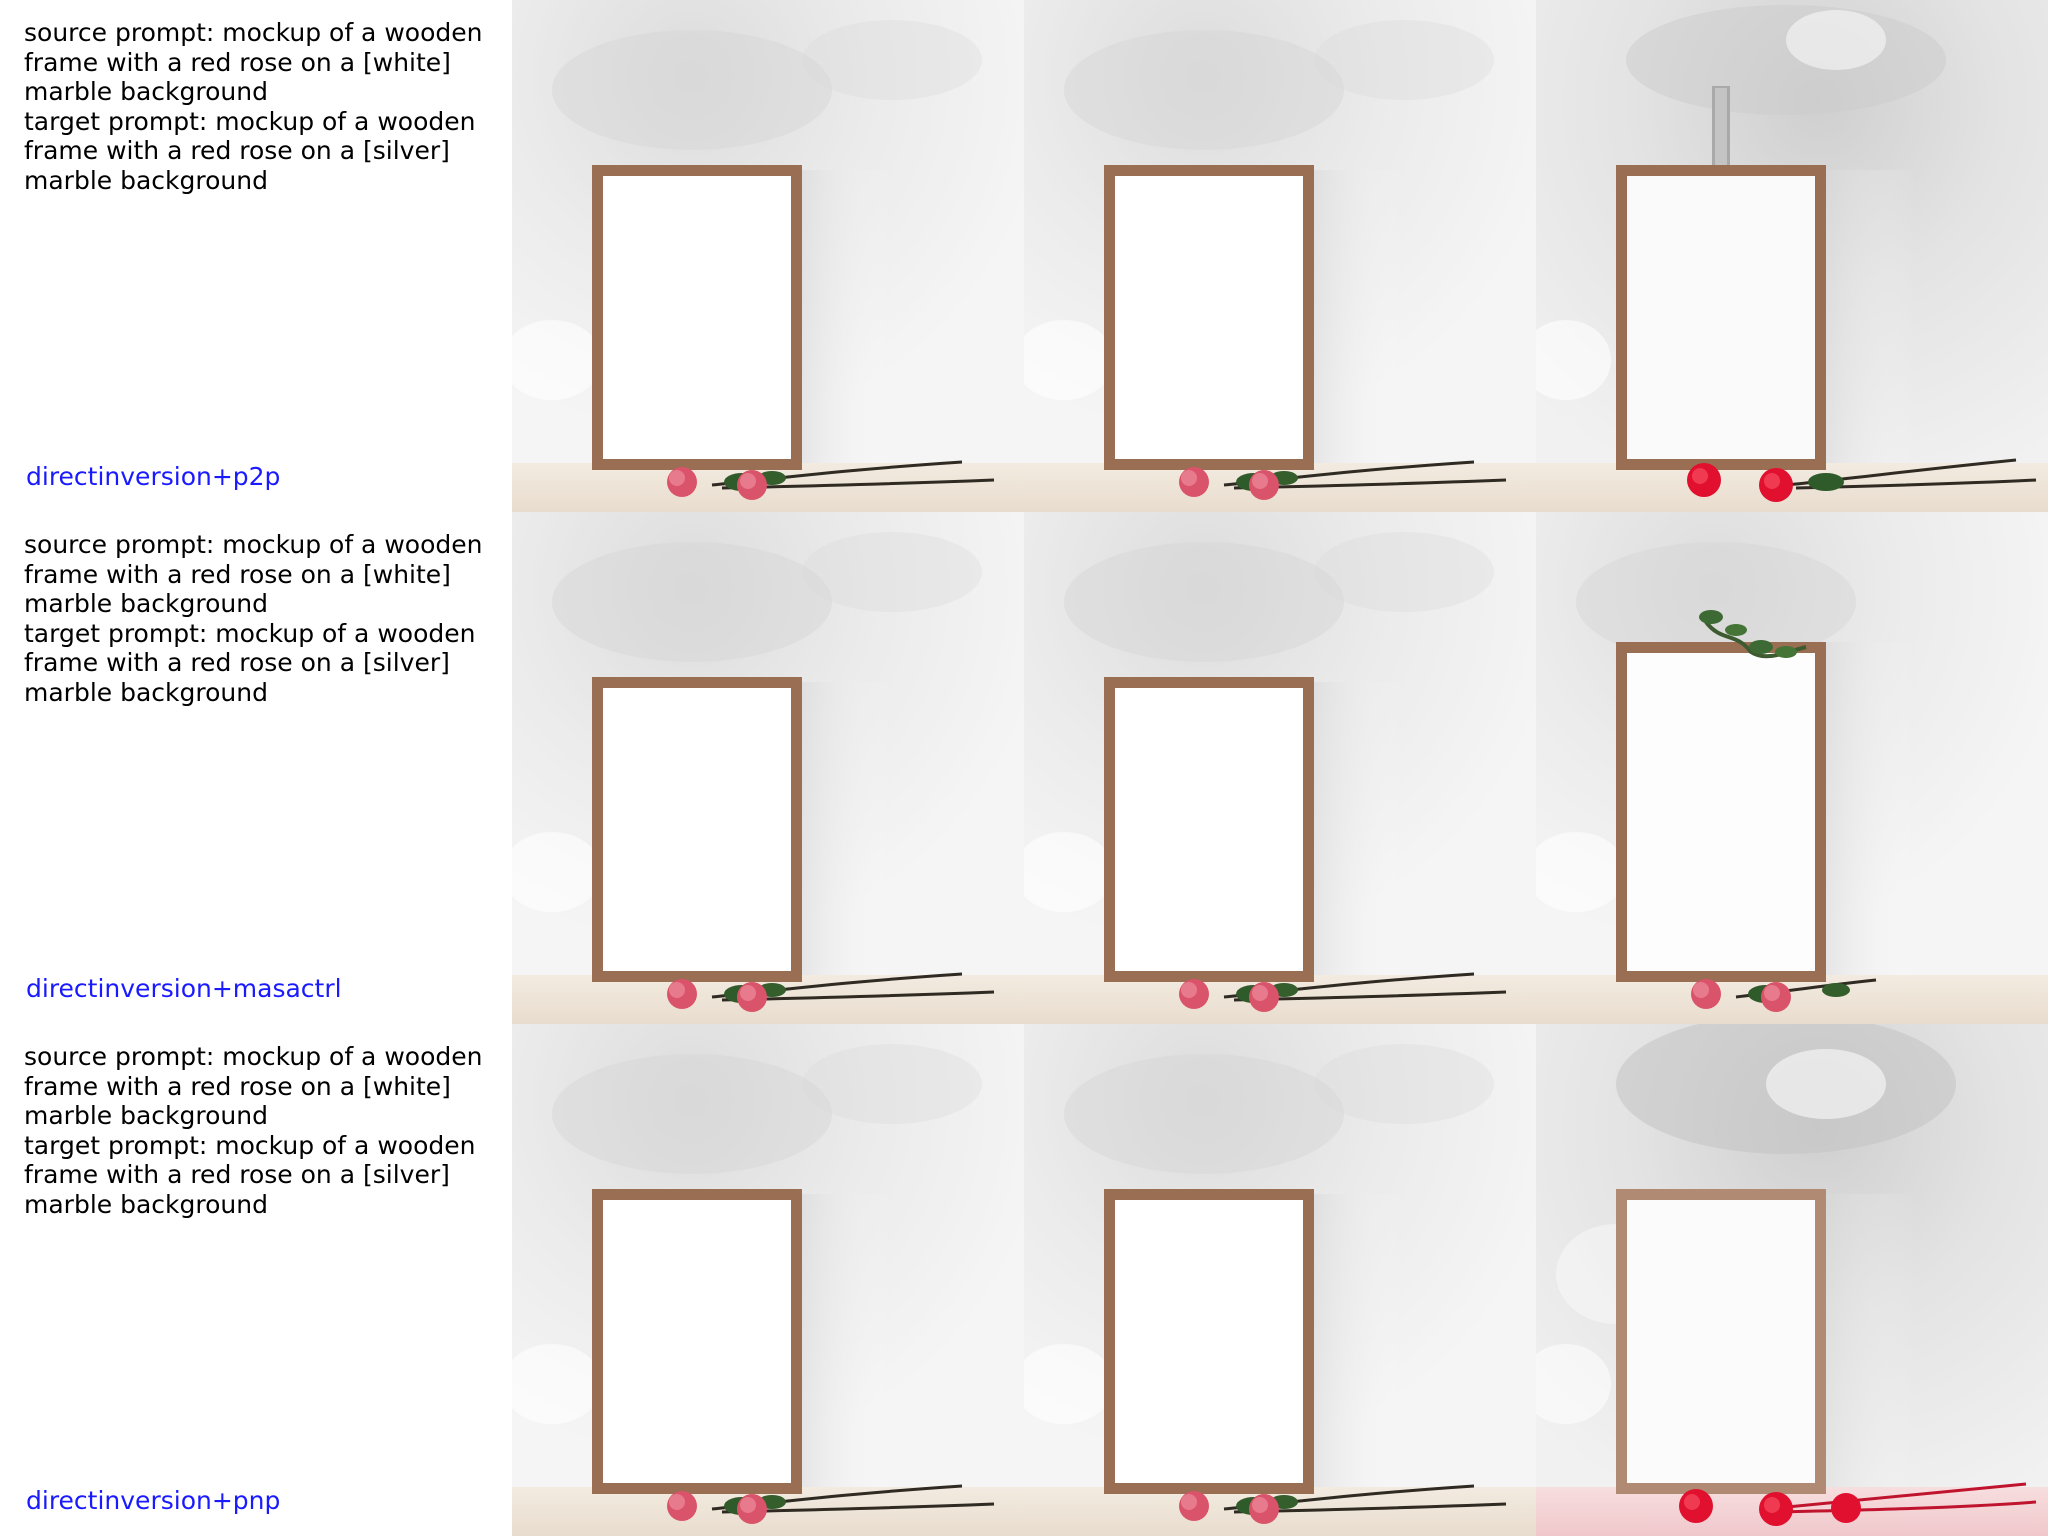 The width and height of the screenshot is (2048, 1536). Describe the element at coordinates (153, 1500) in the screenshot. I see `method-label: directinversion+pnp` at that location.